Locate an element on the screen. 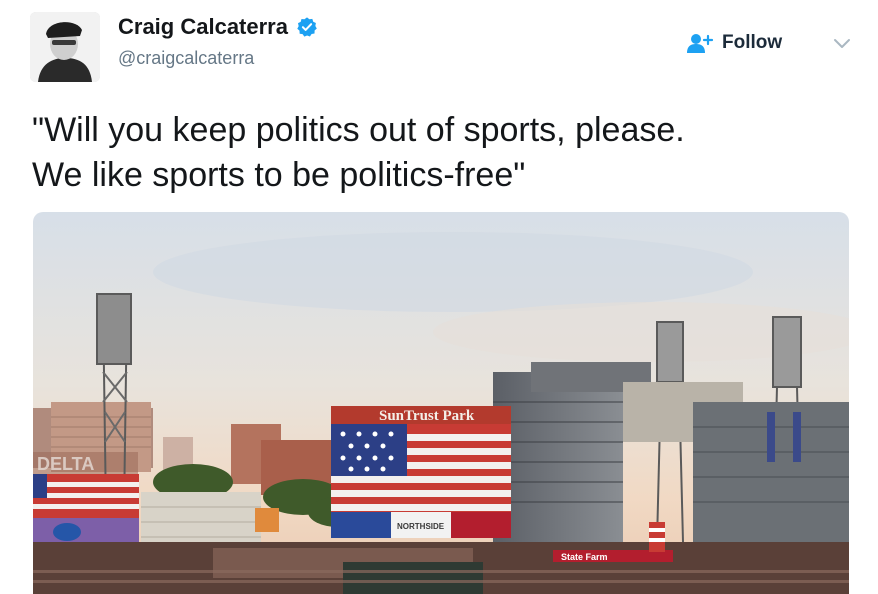 The height and width of the screenshot is (594, 878). state-farm-sign: State Farm is located at coordinates (584, 557).